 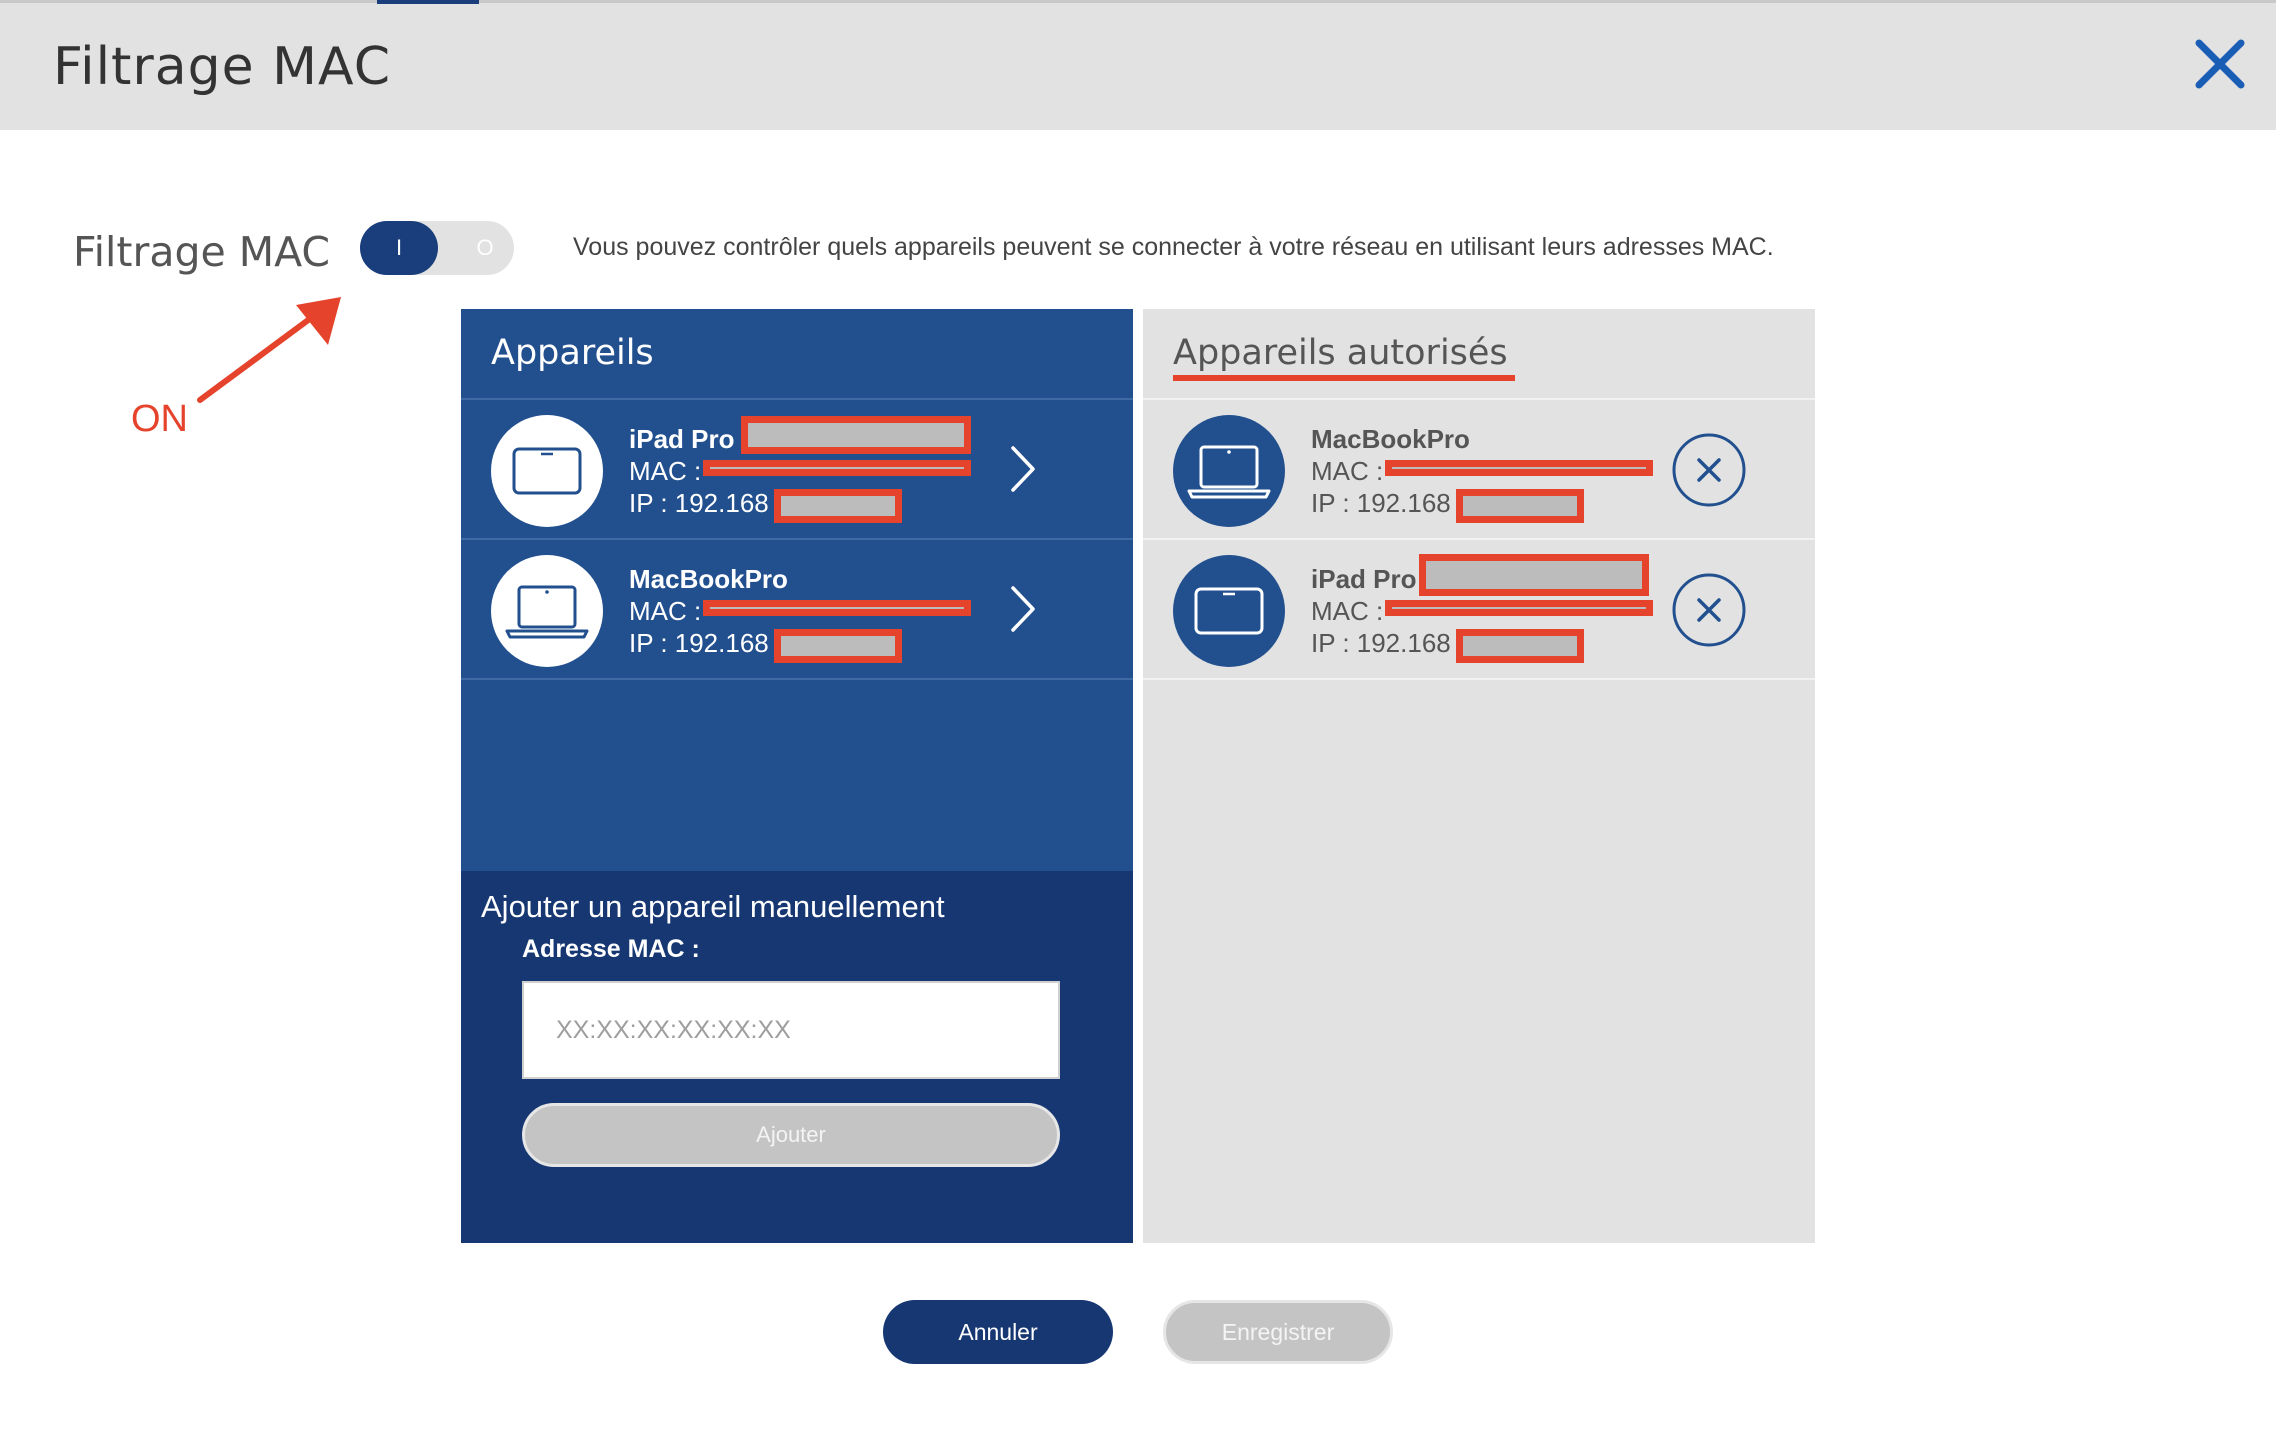 What do you see at coordinates (399, 248) in the screenshot?
I see `toggle-on-knob: I` at bounding box center [399, 248].